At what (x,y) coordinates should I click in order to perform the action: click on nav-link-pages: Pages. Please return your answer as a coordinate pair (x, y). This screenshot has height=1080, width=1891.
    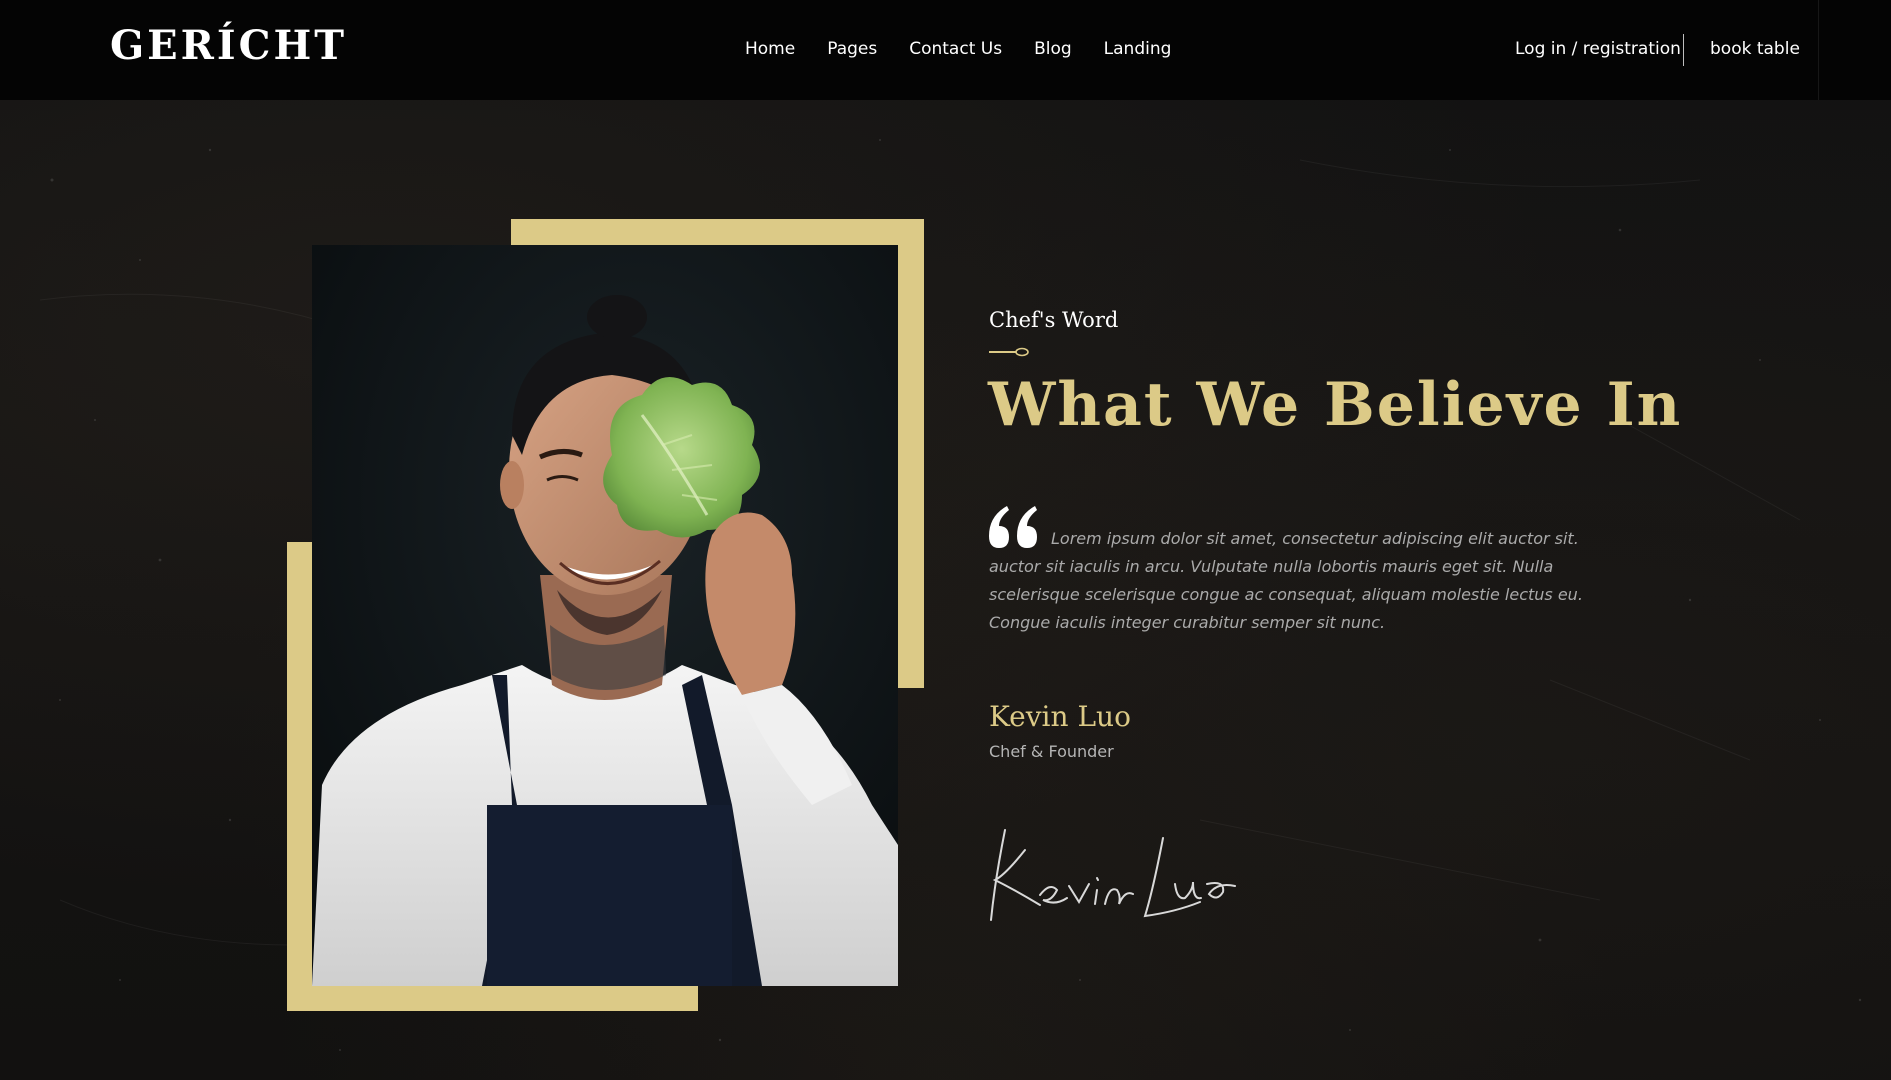
    Looking at the image, I should click on (852, 49).